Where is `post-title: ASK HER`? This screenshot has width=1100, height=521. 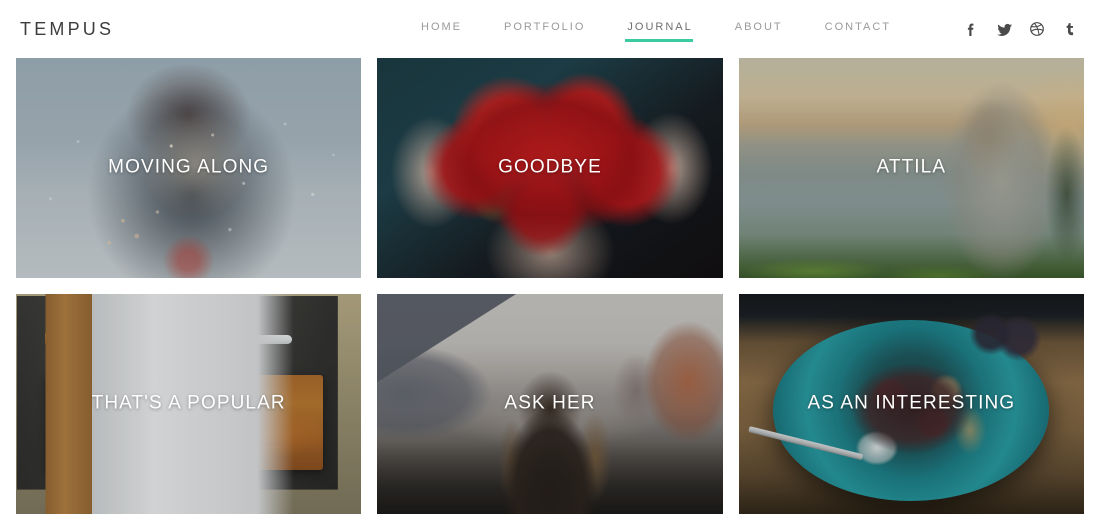 post-title: ASK HER is located at coordinates (550, 403).